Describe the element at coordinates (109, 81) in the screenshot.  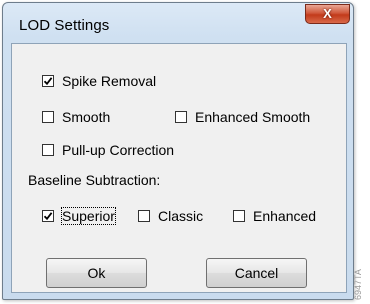
I see `spike-removal-label: Spike Removal` at that location.